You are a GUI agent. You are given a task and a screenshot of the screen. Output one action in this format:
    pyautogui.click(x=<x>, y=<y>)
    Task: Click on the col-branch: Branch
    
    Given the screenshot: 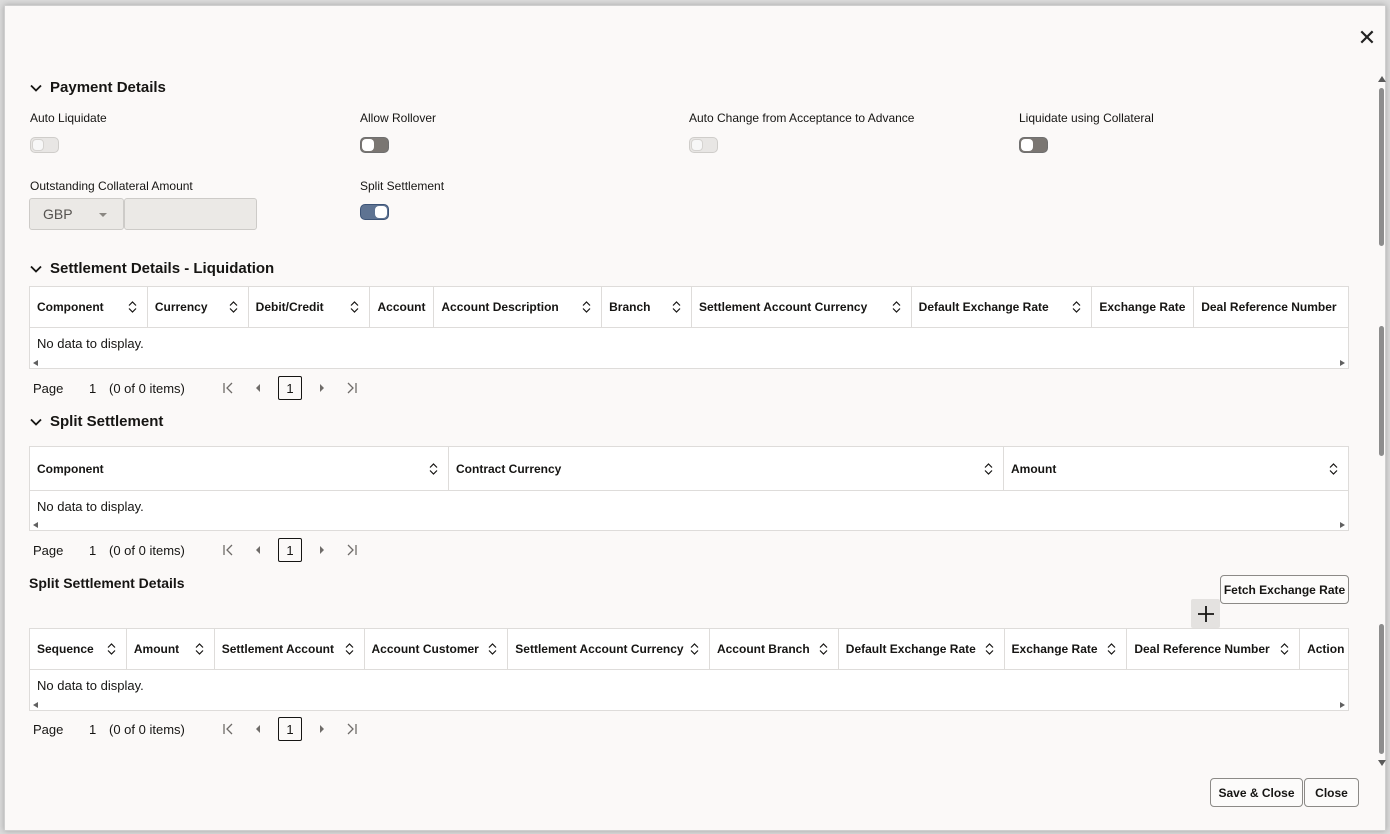 What is the action you would take?
    pyautogui.click(x=647, y=307)
    